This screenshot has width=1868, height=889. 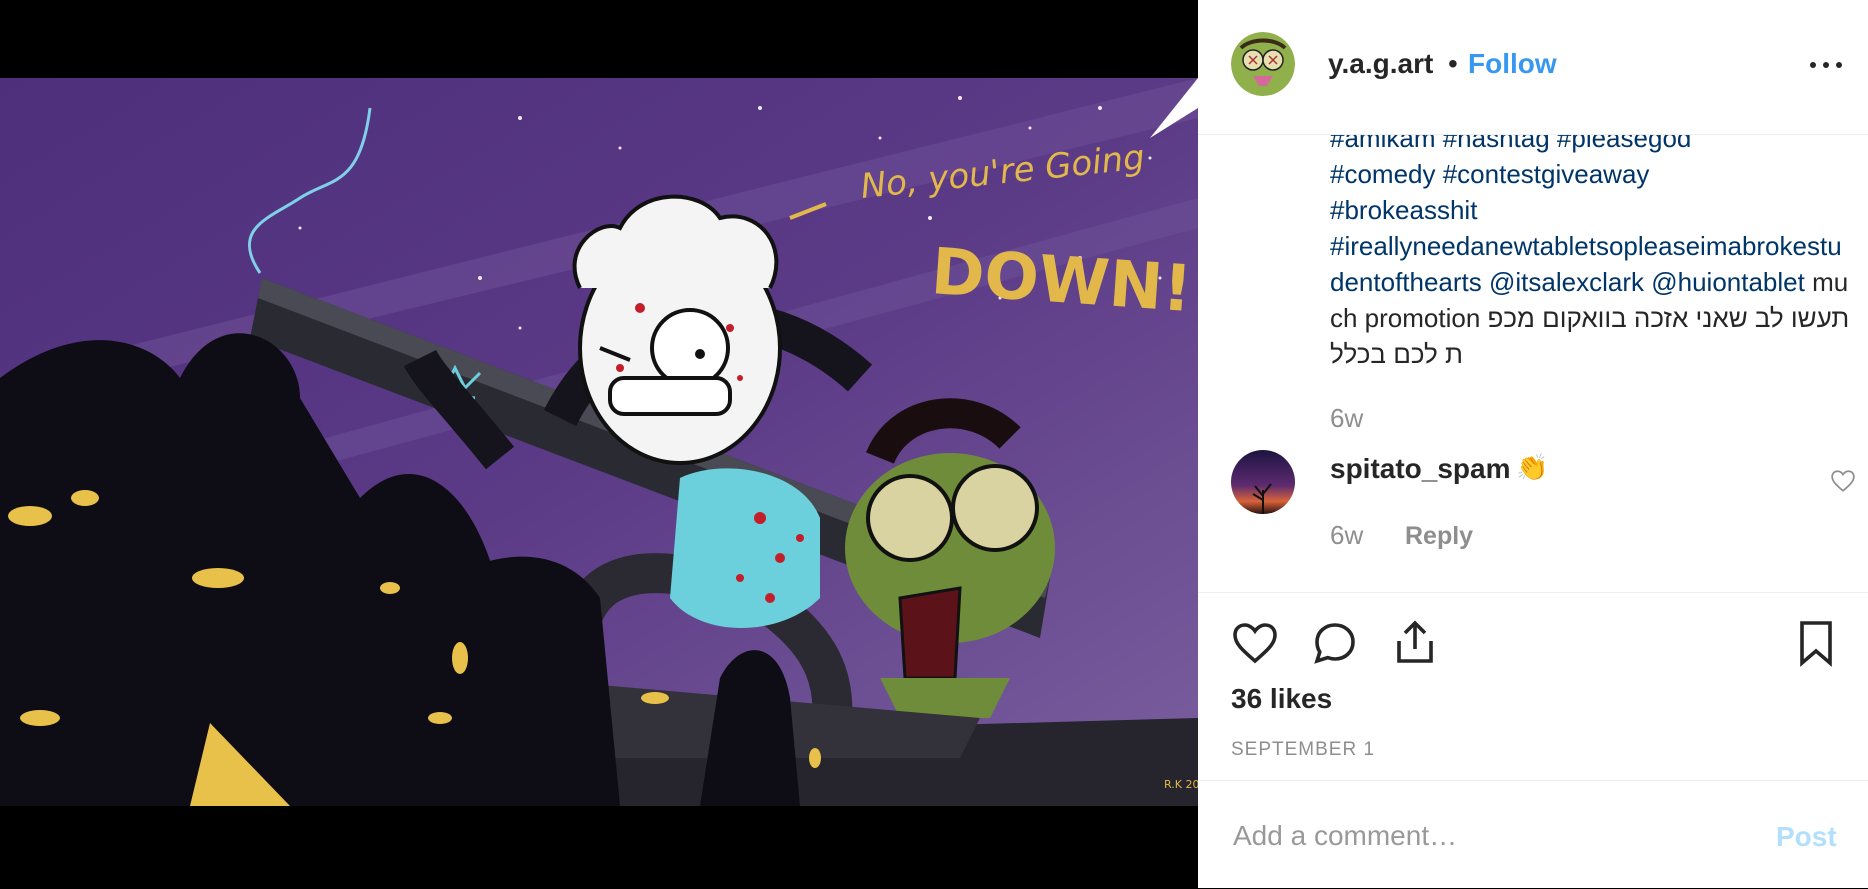 What do you see at coordinates (690, 348) in the screenshot?
I see `character-eye` at bounding box center [690, 348].